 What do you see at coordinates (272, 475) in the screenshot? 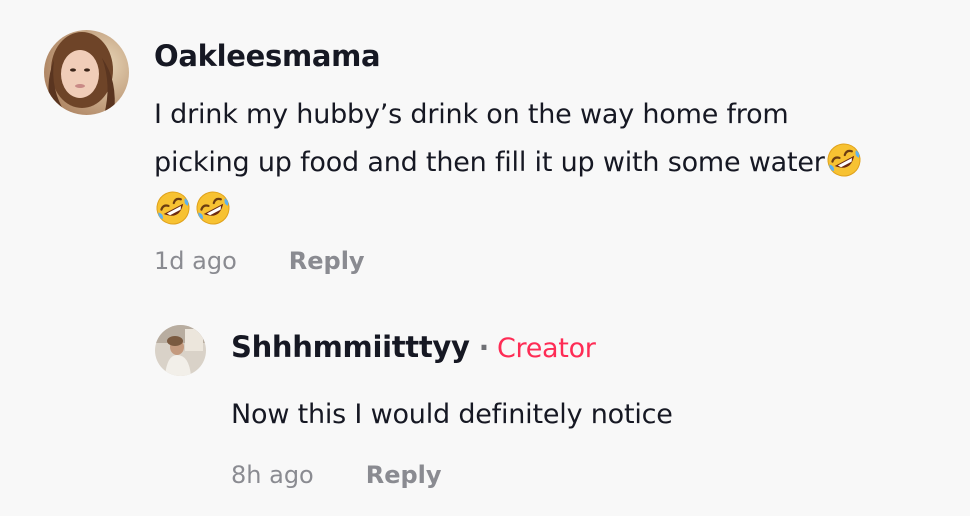
I see `reply-timestamp: 8h ago` at bounding box center [272, 475].